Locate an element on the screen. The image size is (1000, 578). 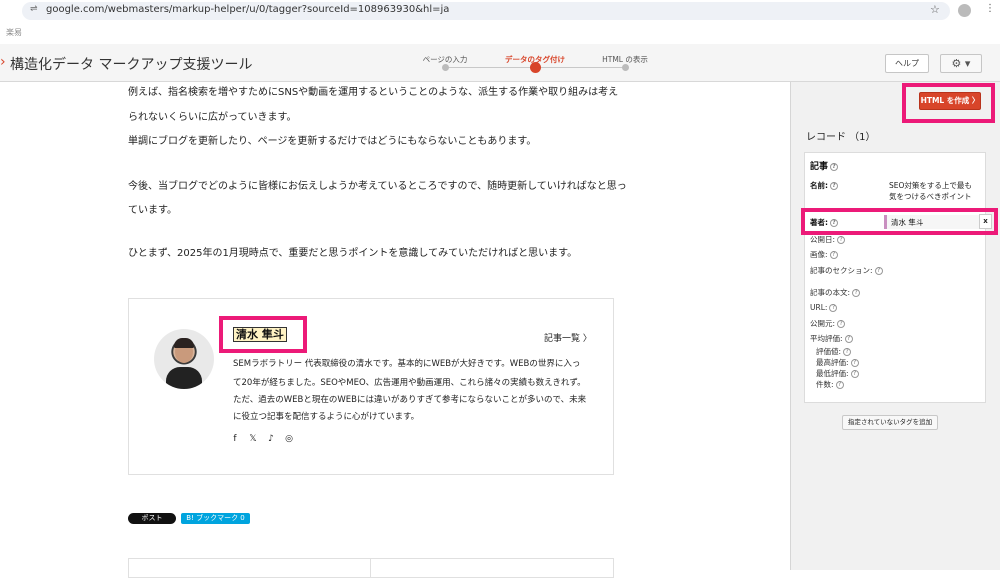
hatena-bookmark-button: B! ブックマーク 0 is located at coordinates (215, 518).